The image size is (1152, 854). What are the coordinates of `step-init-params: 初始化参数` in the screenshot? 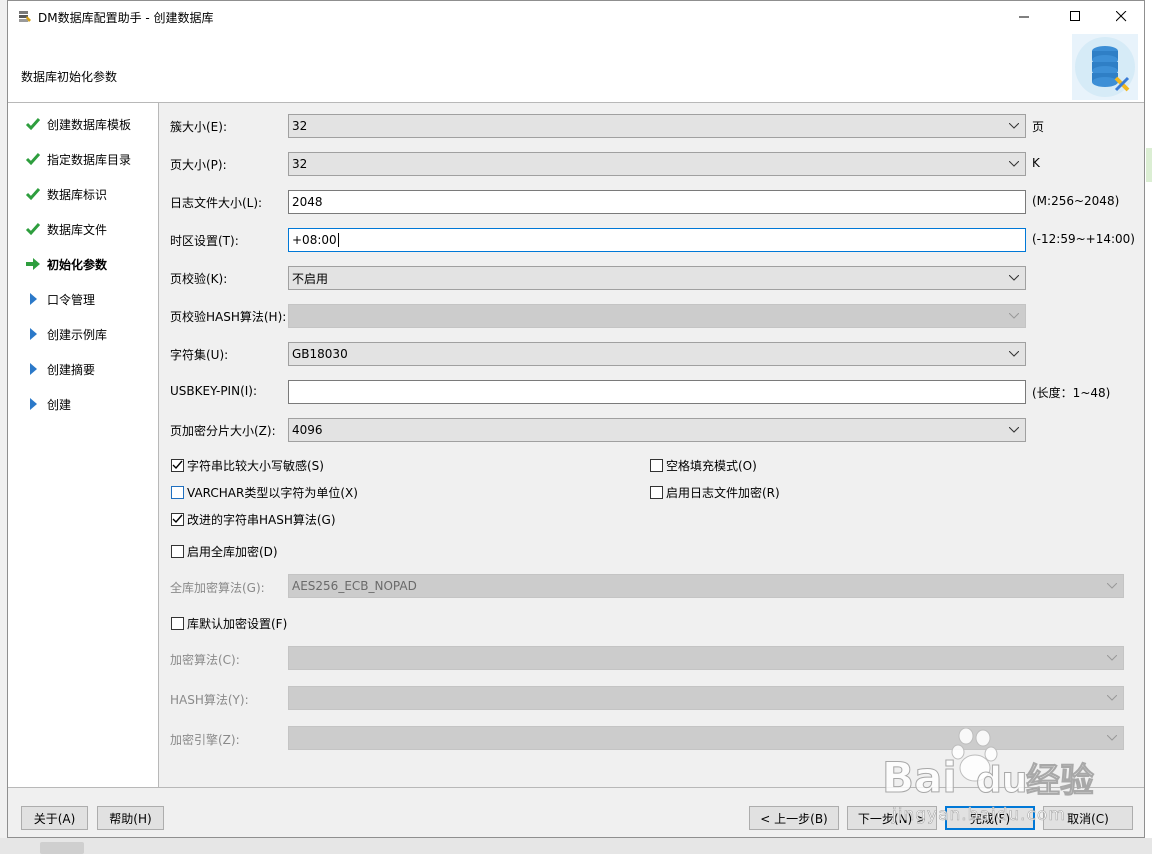 It's located at (66, 264).